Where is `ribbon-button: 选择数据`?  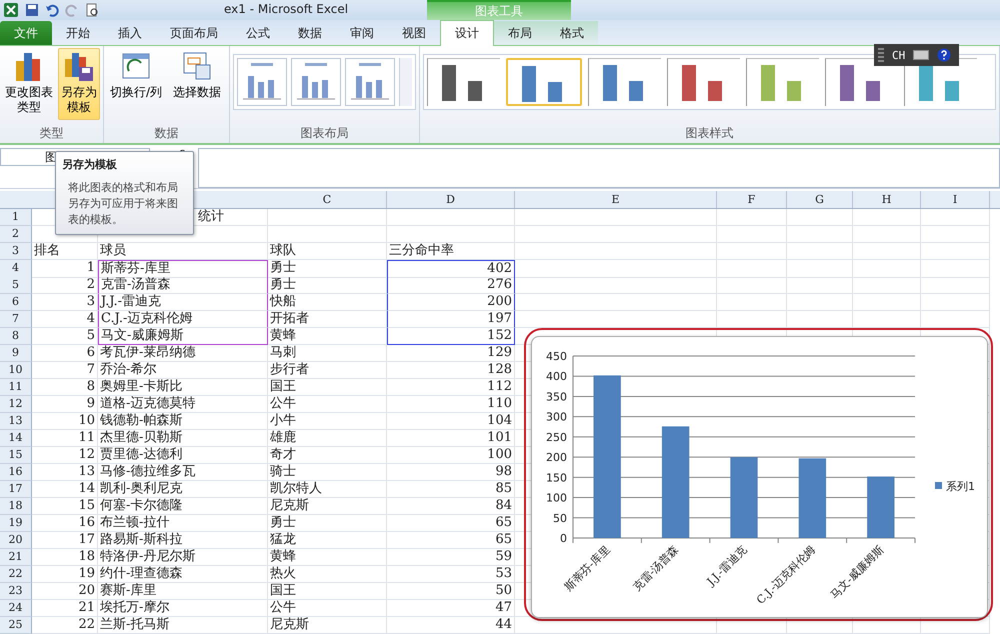
ribbon-button: 选择数据 is located at coordinates (197, 84).